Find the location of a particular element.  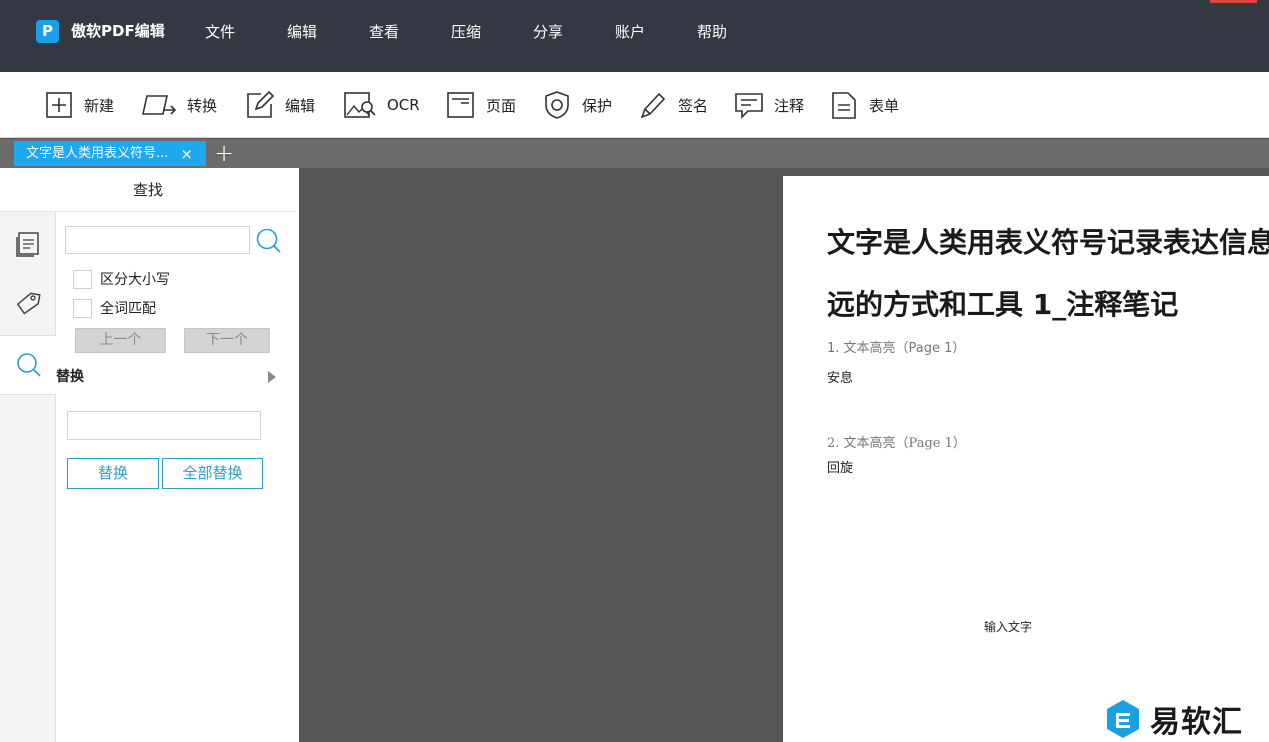

document-tab-strip: 文字是人类用表义符号... × + is located at coordinates (634, 153).